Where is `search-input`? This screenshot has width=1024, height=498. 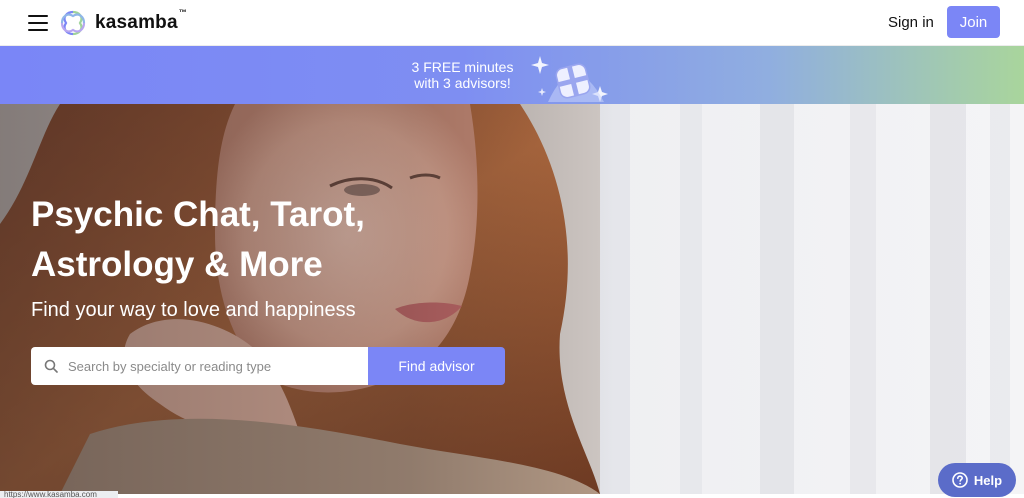
search-input is located at coordinates (213, 366).